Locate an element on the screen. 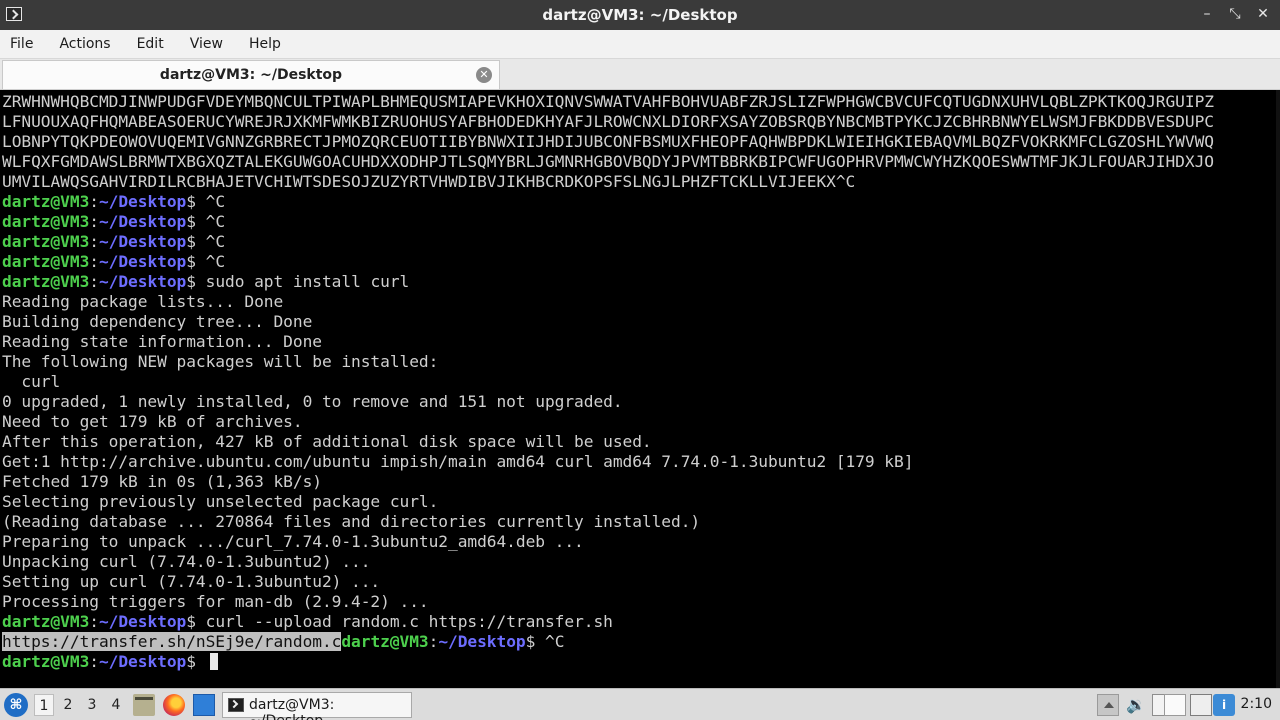 The image size is (1280, 720). tray-expand-icon is located at coordinates (1108, 705).